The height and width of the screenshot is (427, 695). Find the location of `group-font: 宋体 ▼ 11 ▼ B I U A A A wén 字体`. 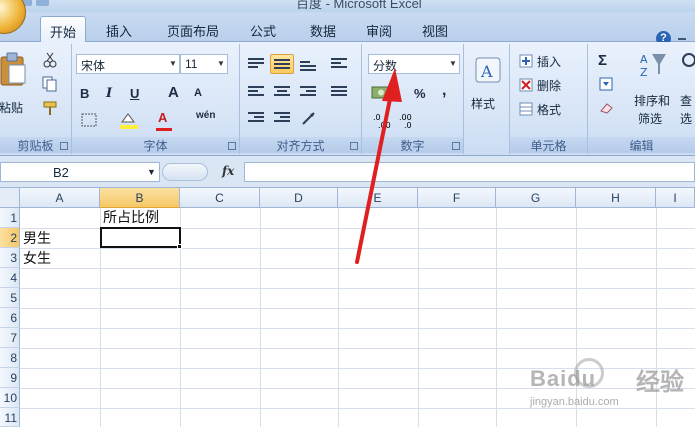

group-font: 宋体 ▼ 11 ▼ B I U A A A wén 字体 is located at coordinates (156, 99).